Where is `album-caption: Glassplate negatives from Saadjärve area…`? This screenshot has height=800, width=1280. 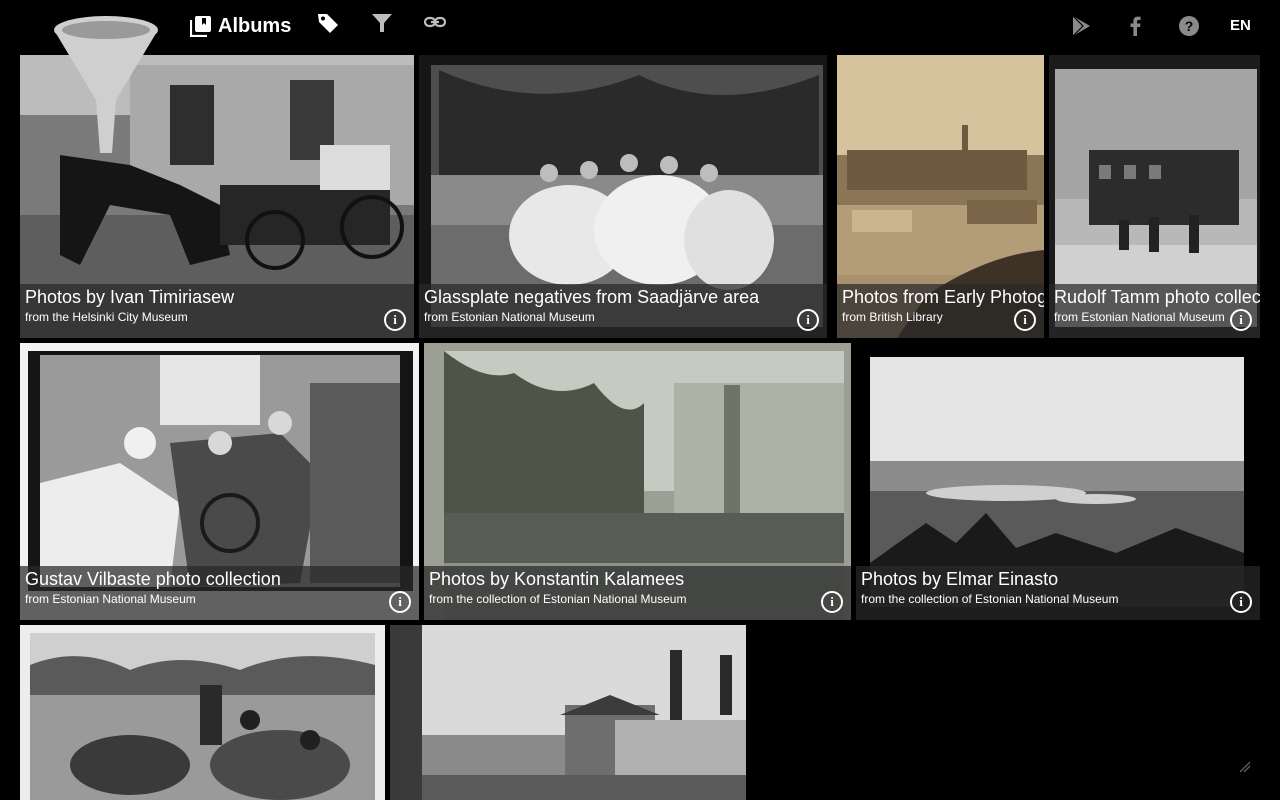
album-caption: Glassplate negatives from Saadjärve area… is located at coordinates (623, 311).